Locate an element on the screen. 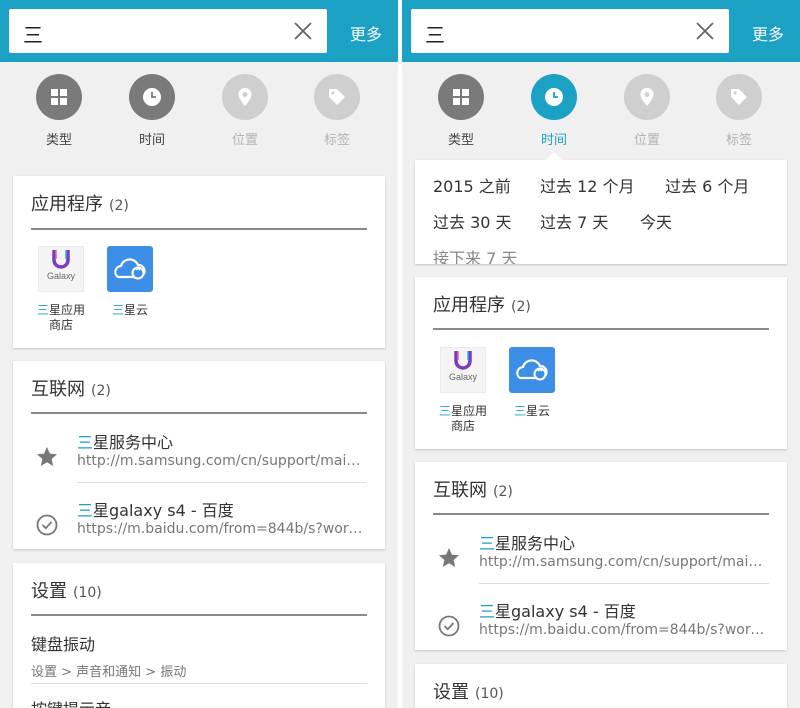 Image resolution: width=800 pixels, height=708 pixels. time-option: 过去 30 天 is located at coordinates (472, 221).